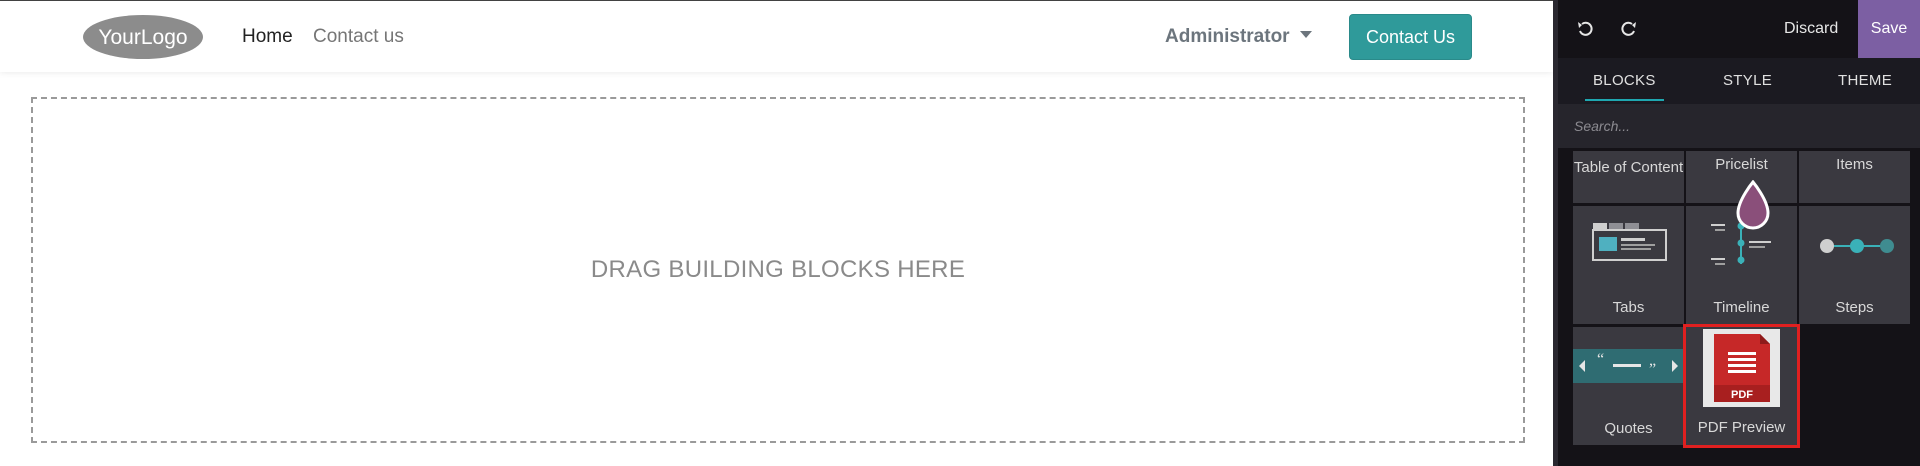 Image resolution: width=1920 pixels, height=466 pixels. What do you see at coordinates (358, 37) in the screenshot?
I see `nav-contact-link: Contact us` at bounding box center [358, 37].